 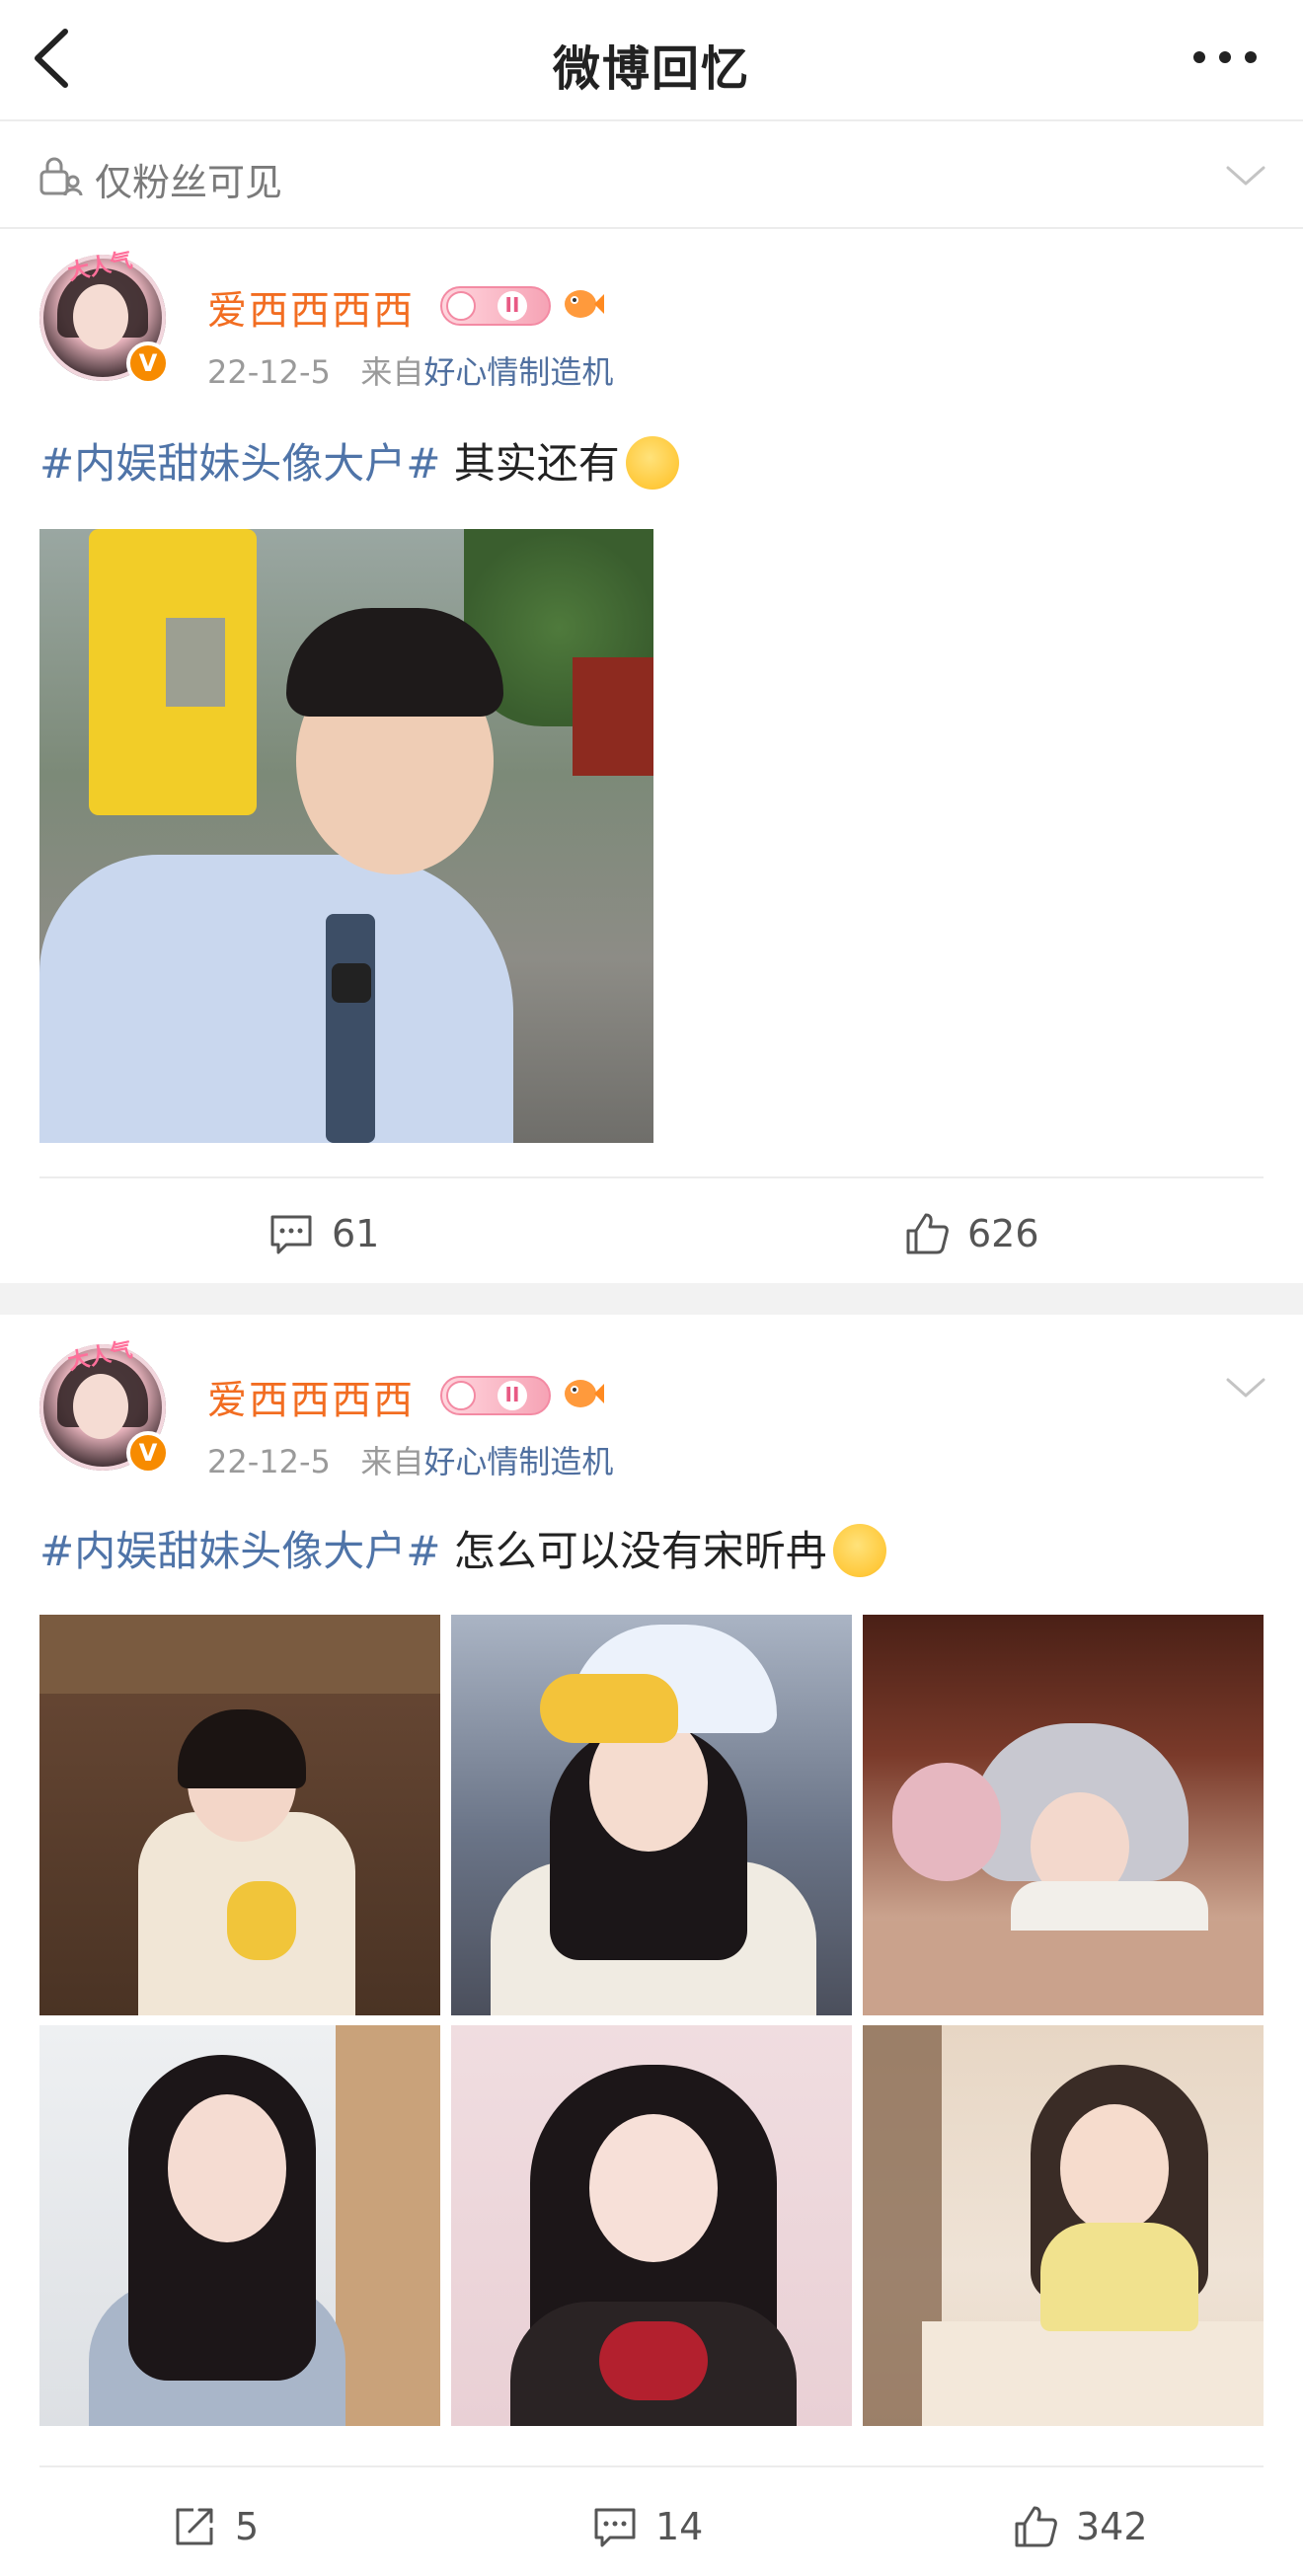 I want to click on post-photo, so click(x=346, y=836).